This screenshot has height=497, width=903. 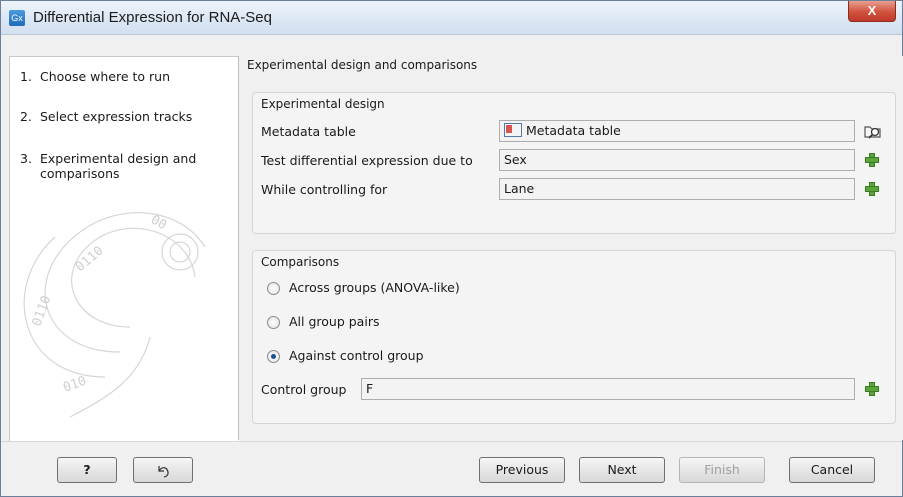 What do you see at coordinates (374, 287) in the screenshot?
I see `radio-across-groups-label: Across groups (ANOVA-like)` at bounding box center [374, 287].